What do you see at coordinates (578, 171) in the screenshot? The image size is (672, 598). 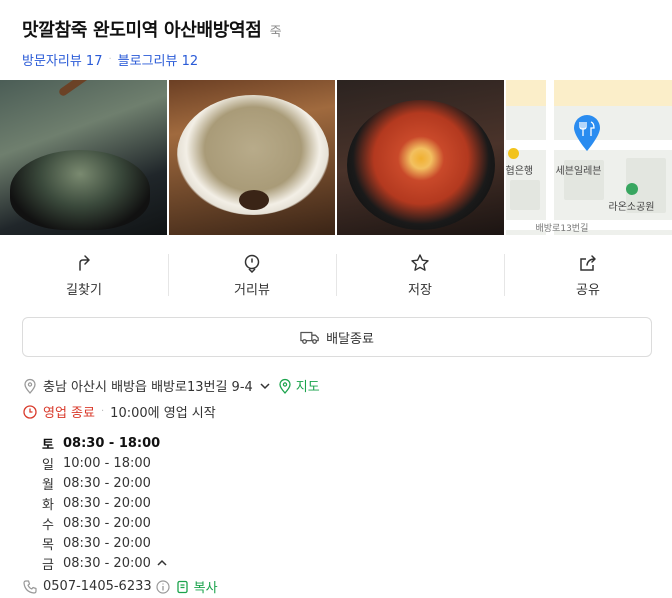 I see `map-label-store: 세븐일레븐` at bounding box center [578, 171].